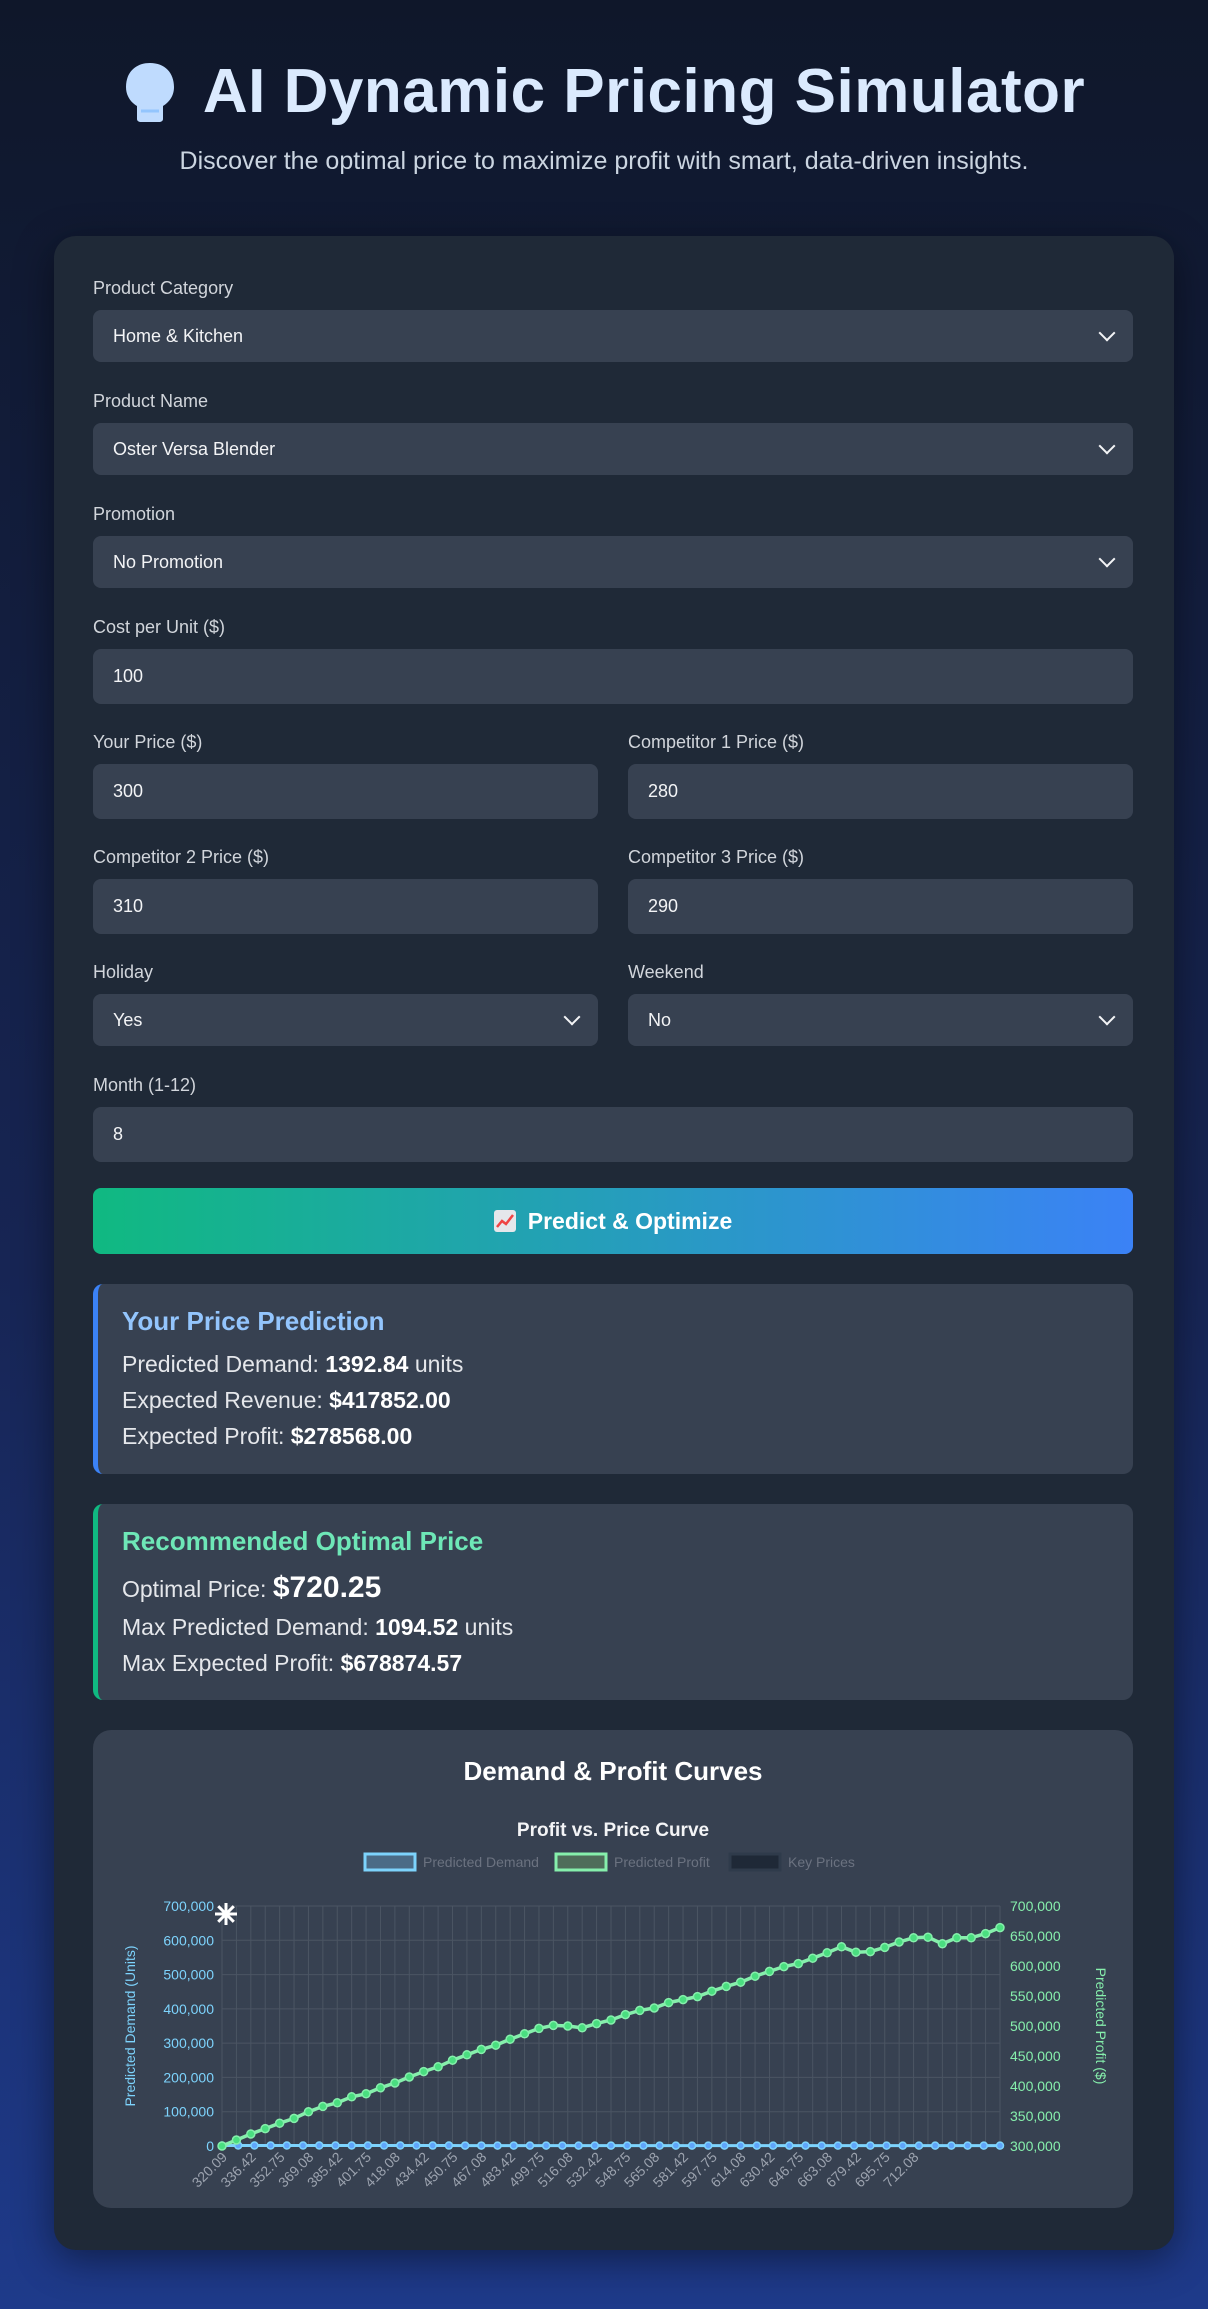 The width and height of the screenshot is (1208, 2309). What do you see at coordinates (613, 449) in the screenshot?
I see `product-select: Oster Versa Blender` at bounding box center [613, 449].